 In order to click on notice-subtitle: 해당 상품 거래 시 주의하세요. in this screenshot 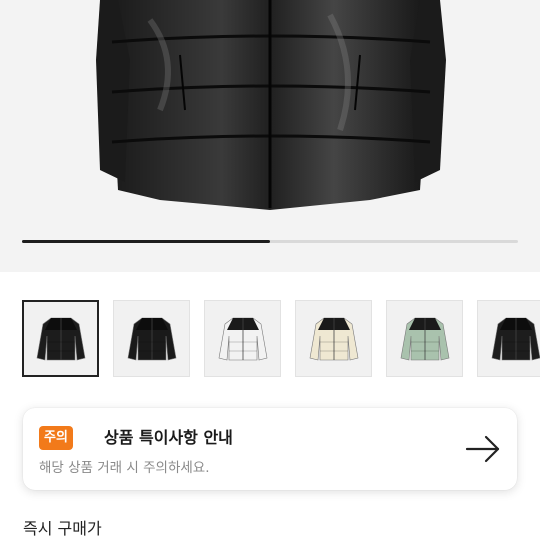, I will do `click(124, 468)`.